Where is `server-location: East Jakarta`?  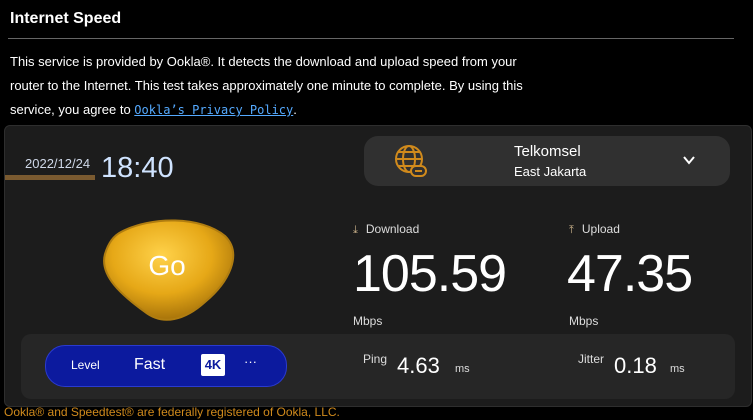 server-location: East Jakarta is located at coordinates (550, 171).